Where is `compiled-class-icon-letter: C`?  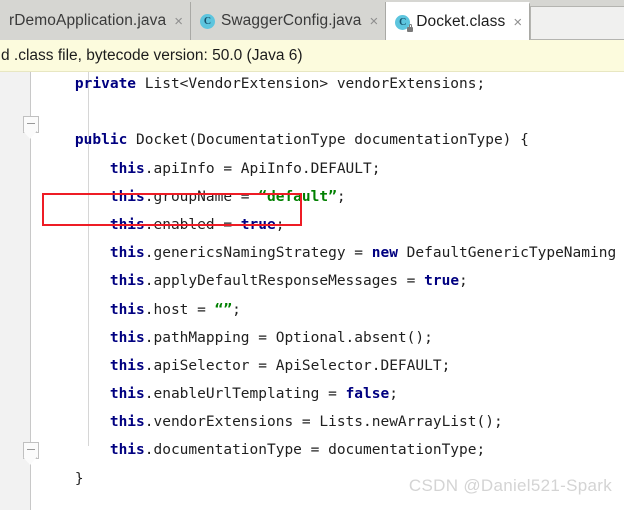 compiled-class-icon-letter: C is located at coordinates (403, 22).